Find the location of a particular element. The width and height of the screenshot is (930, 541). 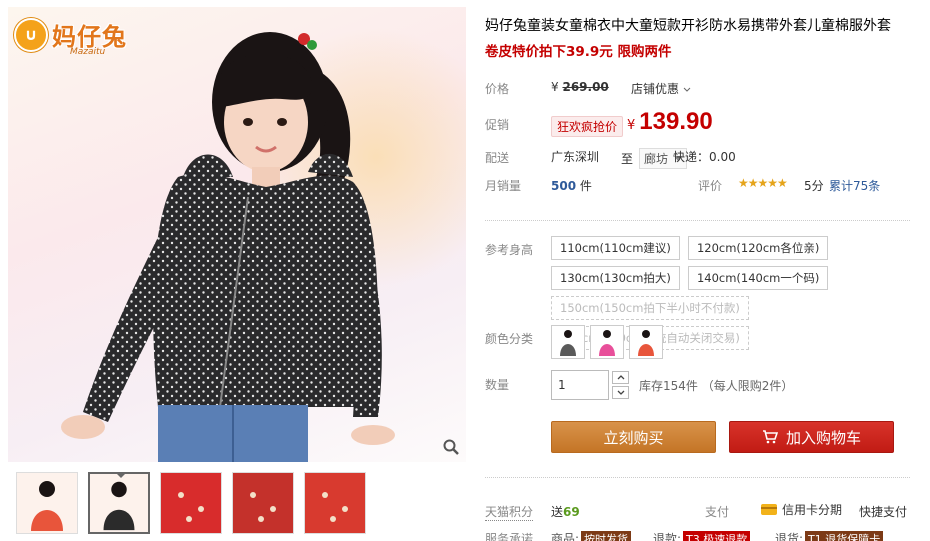

promise-refund: 退款: T3 极速退款 is located at coordinates (702, 535).